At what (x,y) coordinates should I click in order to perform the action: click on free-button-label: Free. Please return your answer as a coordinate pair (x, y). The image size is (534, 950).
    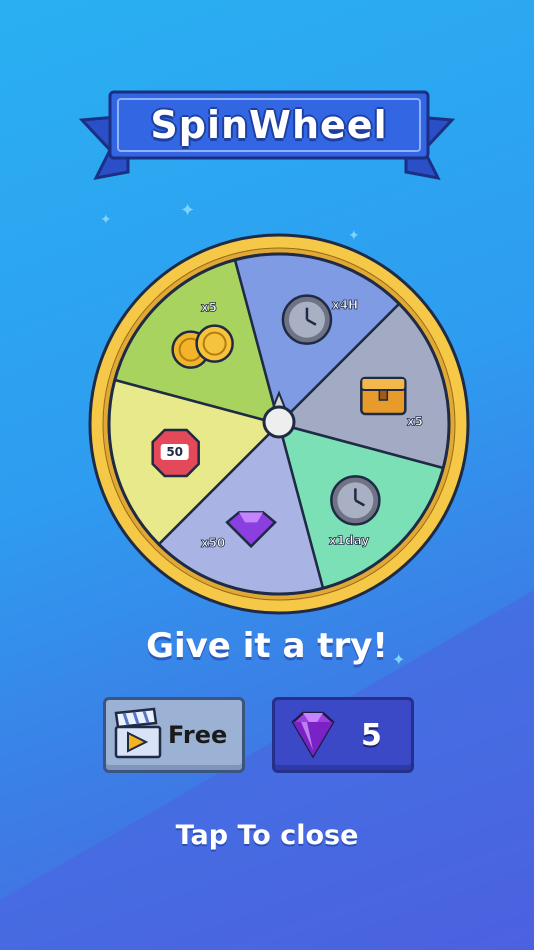
    Looking at the image, I should click on (198, 735).